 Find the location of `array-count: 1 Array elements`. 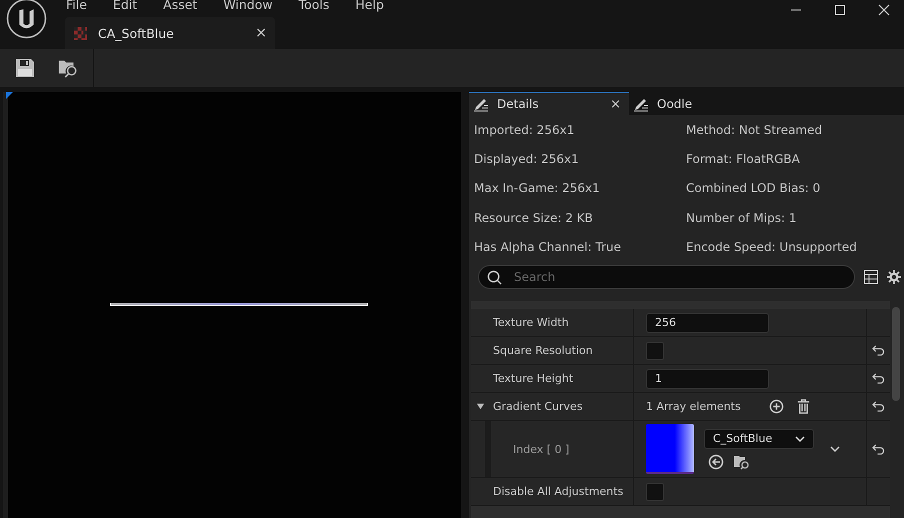

array-count: 1 Array elements is located at coordinates (693, 406).